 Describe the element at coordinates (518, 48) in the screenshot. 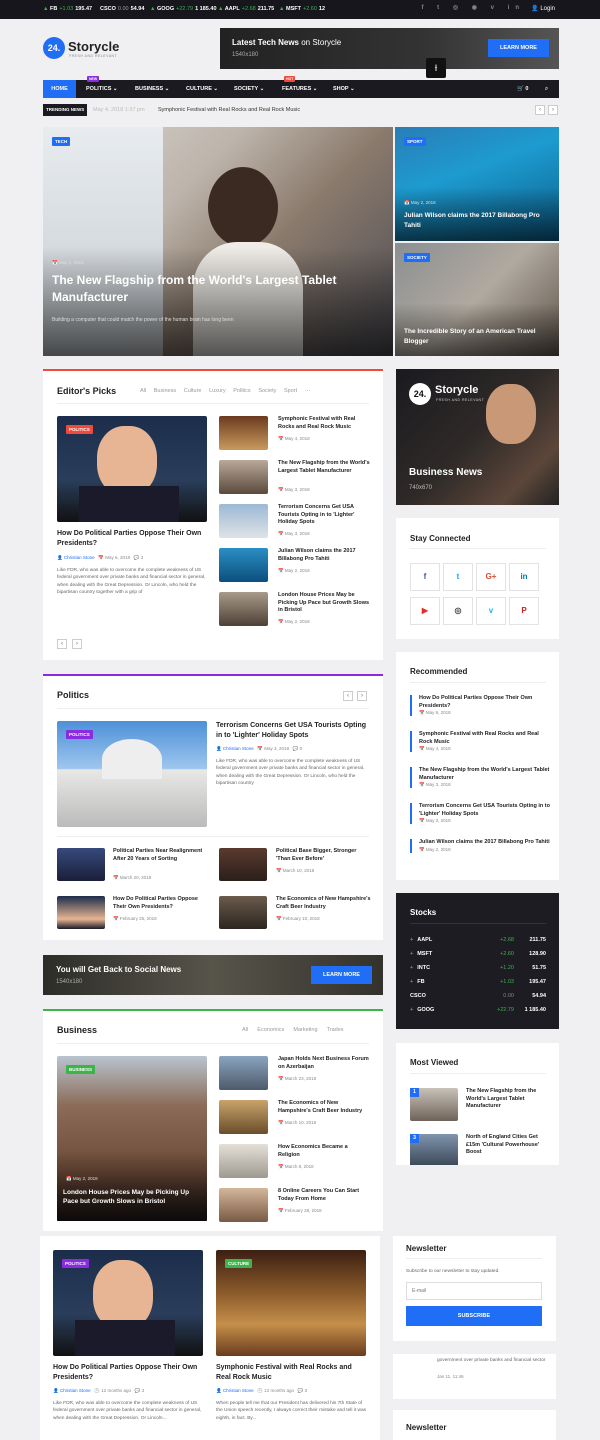

I see `ad-learn-more-button: LEARN MORE` at that location.